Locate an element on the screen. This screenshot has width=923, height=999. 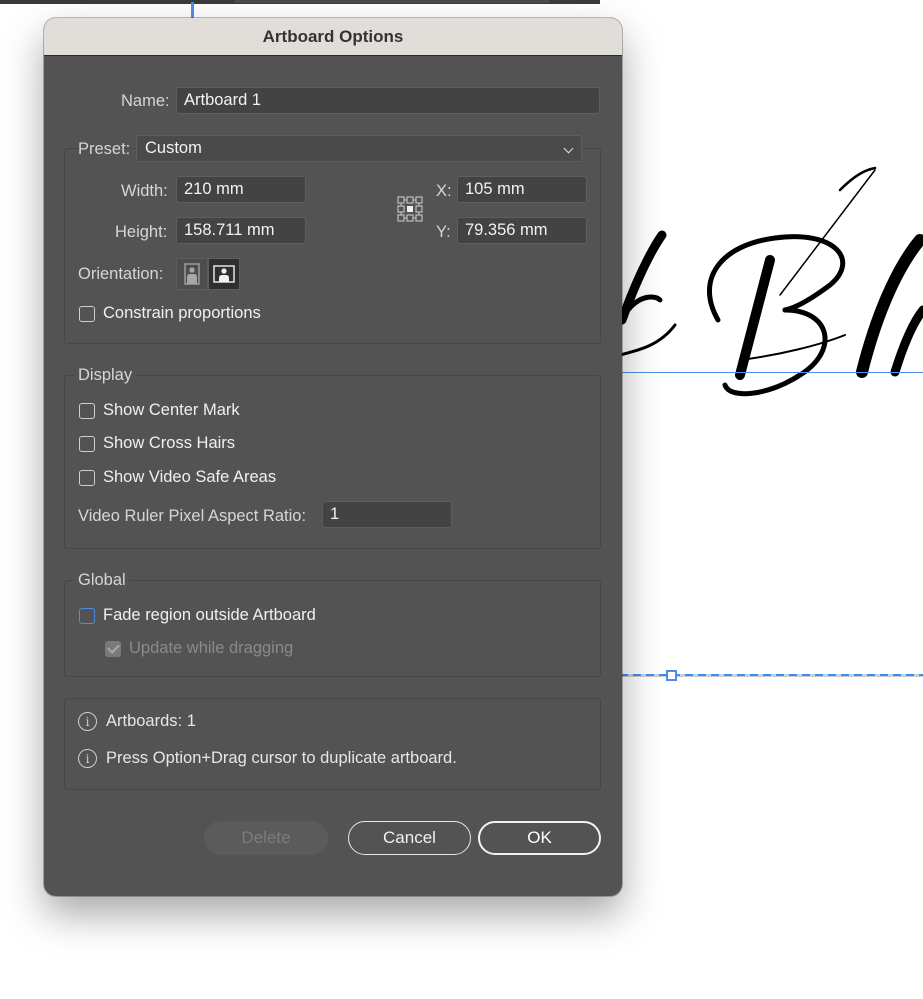
show-cross-hairs-checkbox: Show Cross Hairs is located at coordinates (157, 443).